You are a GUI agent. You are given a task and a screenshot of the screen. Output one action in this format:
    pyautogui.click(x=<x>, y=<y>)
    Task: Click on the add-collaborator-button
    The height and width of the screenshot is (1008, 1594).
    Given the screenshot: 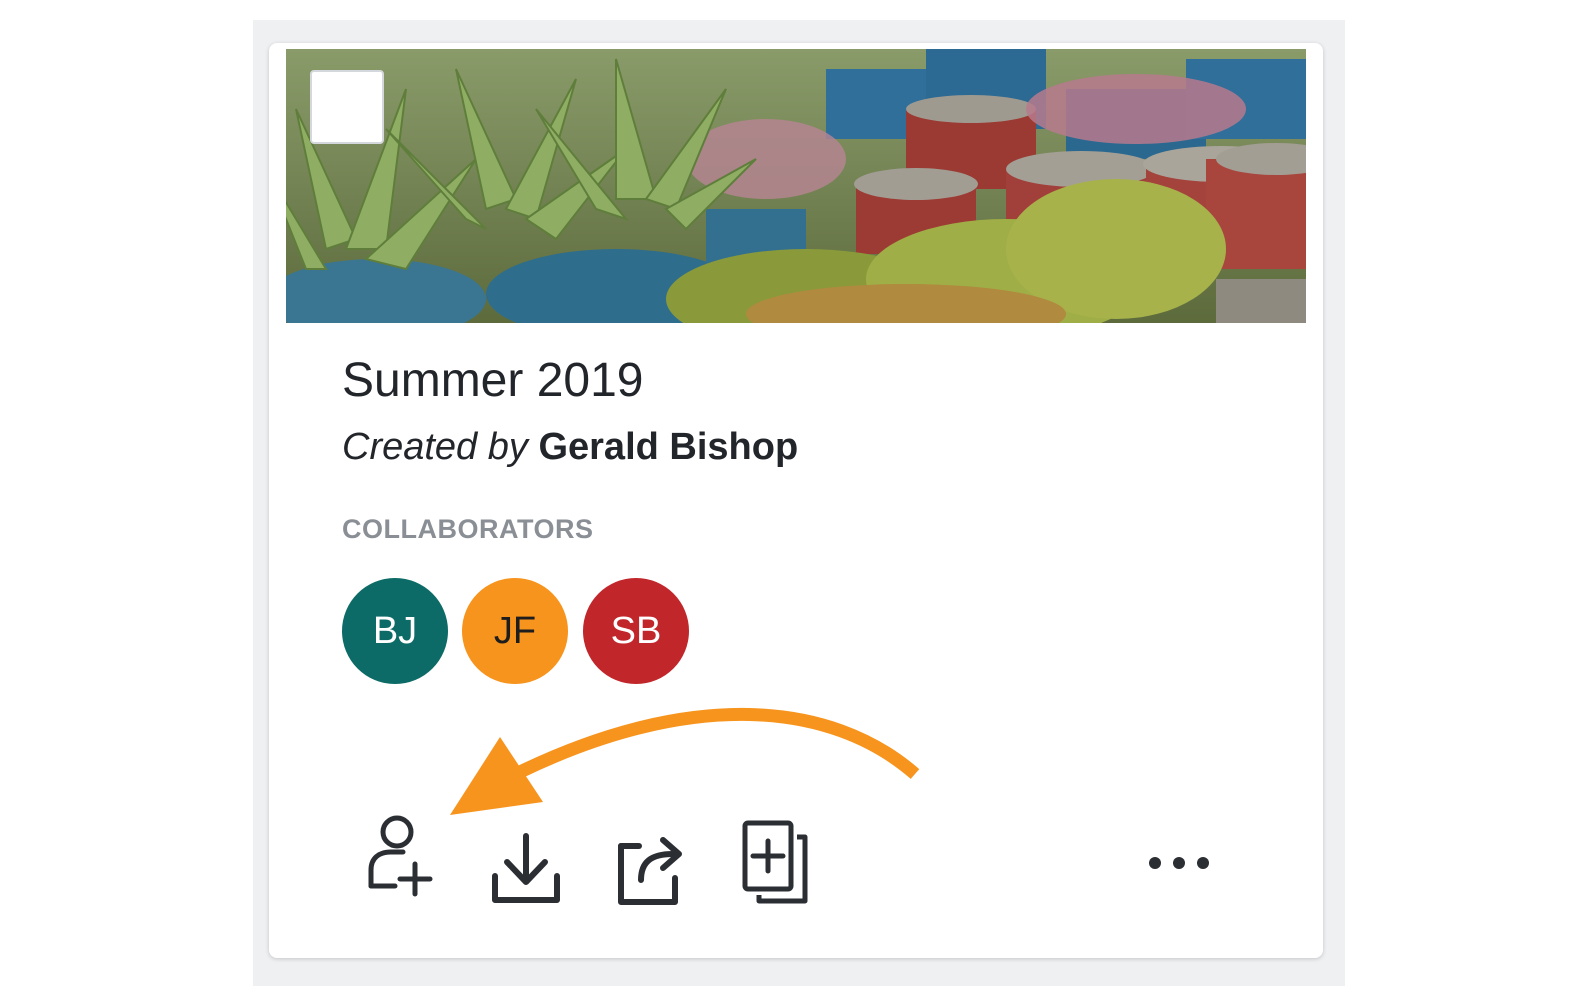 What is the action you would take?
    pyautogui.click(x=400, y=857)
    